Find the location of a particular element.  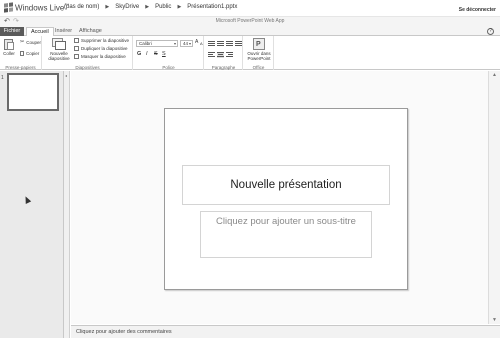

breadcrumb-user: (pas de nom) is located at coordinates (81, 7).